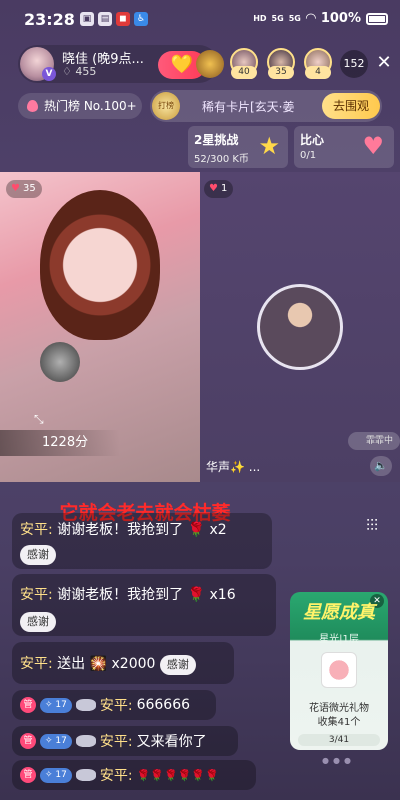 The image size is (400, 800). What do you see at coordinates (269, 146) in the screenshot?
I see `star-icon: ★` at bounding box center [269, 146].